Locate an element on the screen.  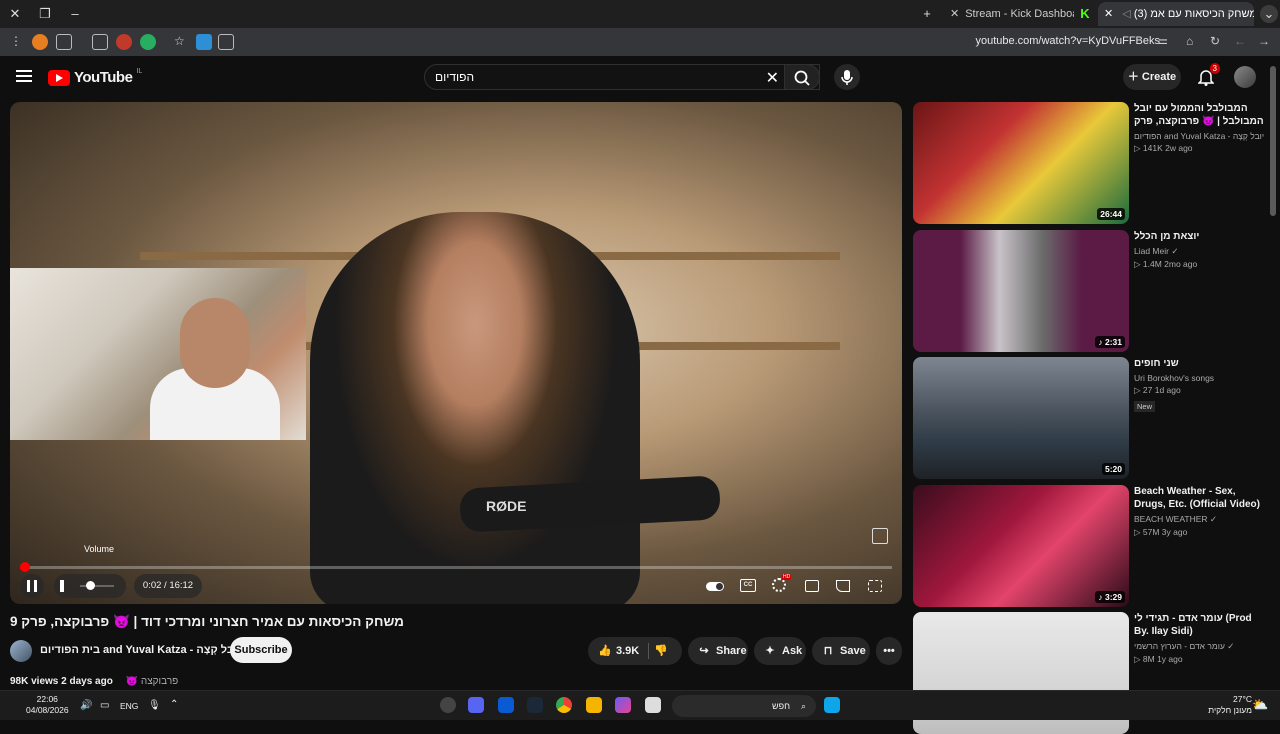
recommended-channel: BEACH WEATHER ✓ is located at coordinates (1199, 519).